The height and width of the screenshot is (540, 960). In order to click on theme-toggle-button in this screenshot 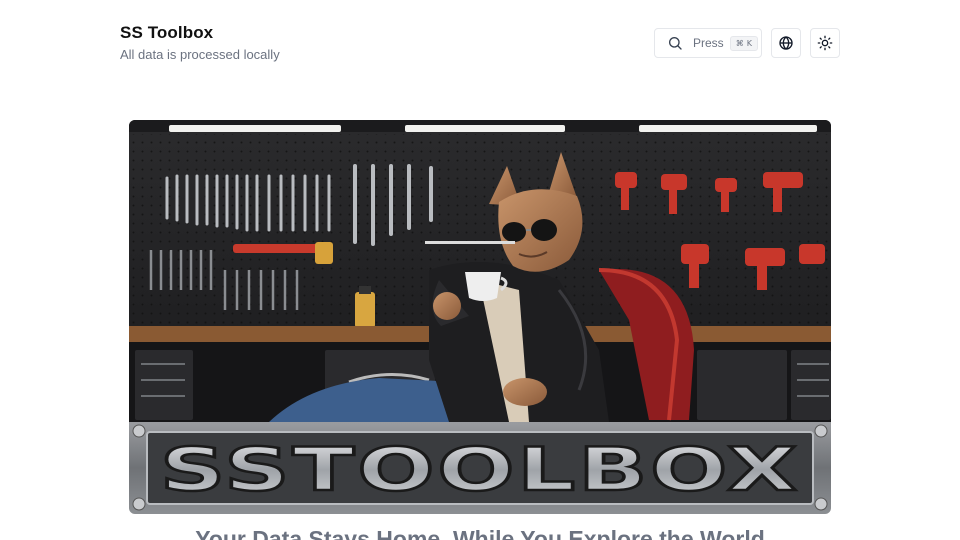, I will do `click(825, 43)`.